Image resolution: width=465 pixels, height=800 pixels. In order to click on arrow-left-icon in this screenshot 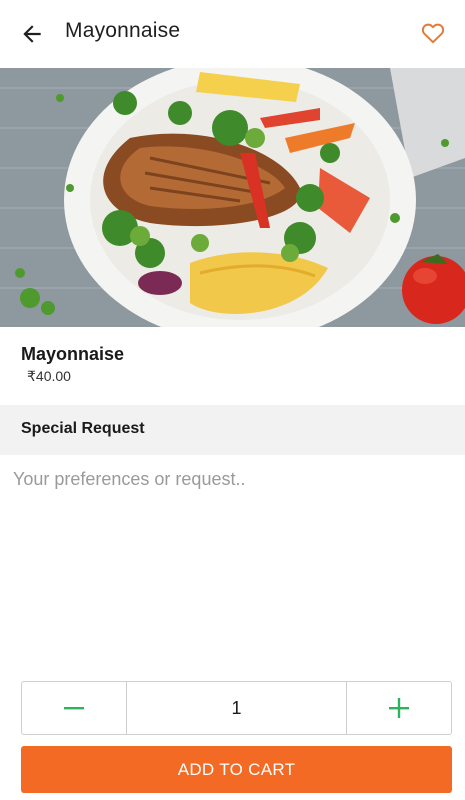, I will do `click(32, 34)`.